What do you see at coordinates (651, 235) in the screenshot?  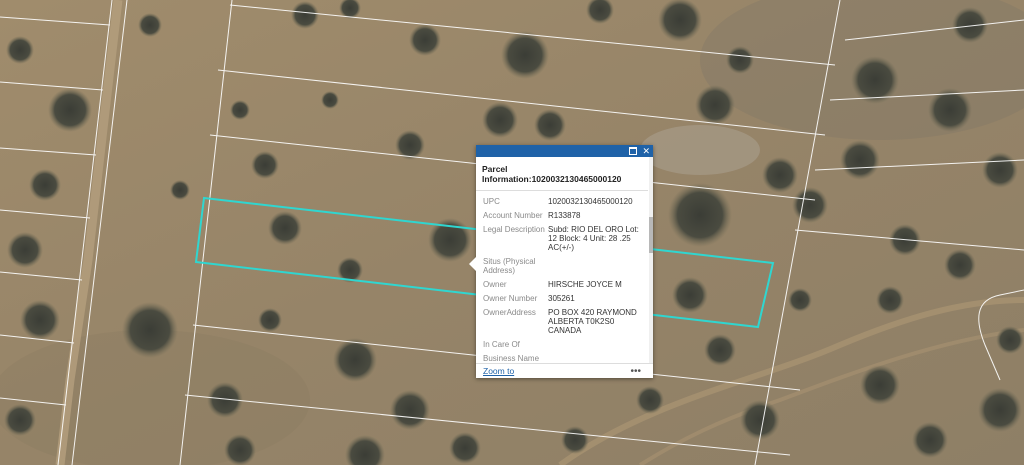 I see `popup-scroll-thumb` at bounding box center [651, 235].